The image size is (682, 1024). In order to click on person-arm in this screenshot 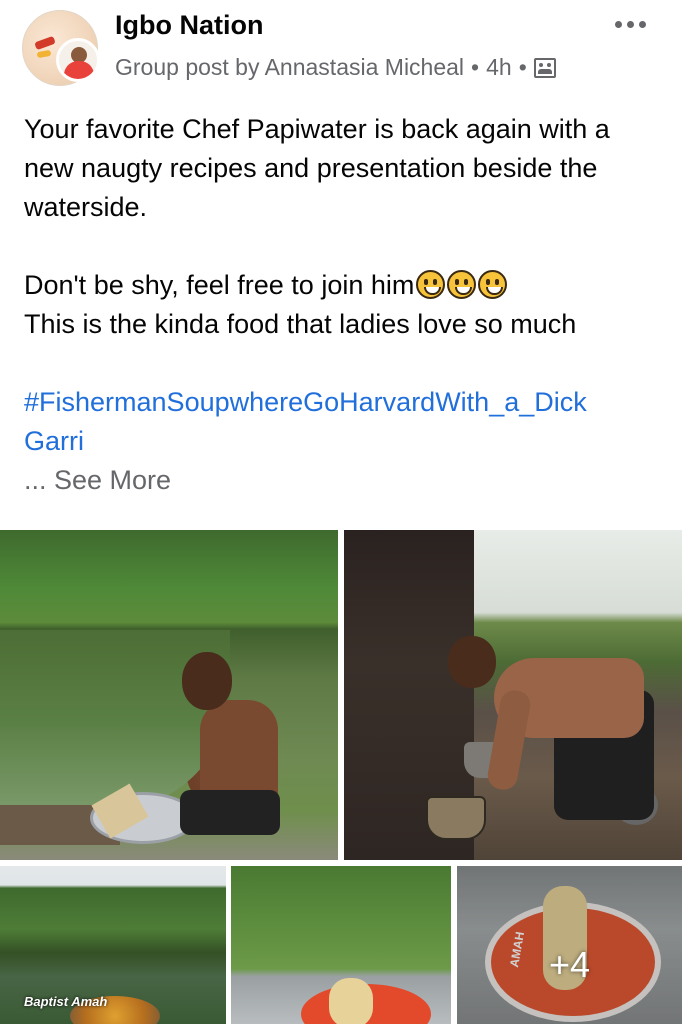, I will do `click(509, 740)`.